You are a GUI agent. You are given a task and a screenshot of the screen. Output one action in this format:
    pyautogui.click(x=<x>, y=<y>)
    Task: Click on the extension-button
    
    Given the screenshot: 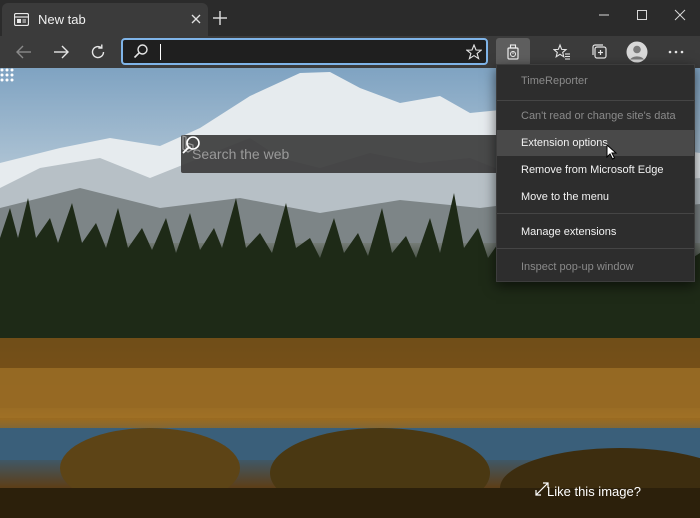 What is the action you would take?
    pyautogui.click(x=513, y=52)
    